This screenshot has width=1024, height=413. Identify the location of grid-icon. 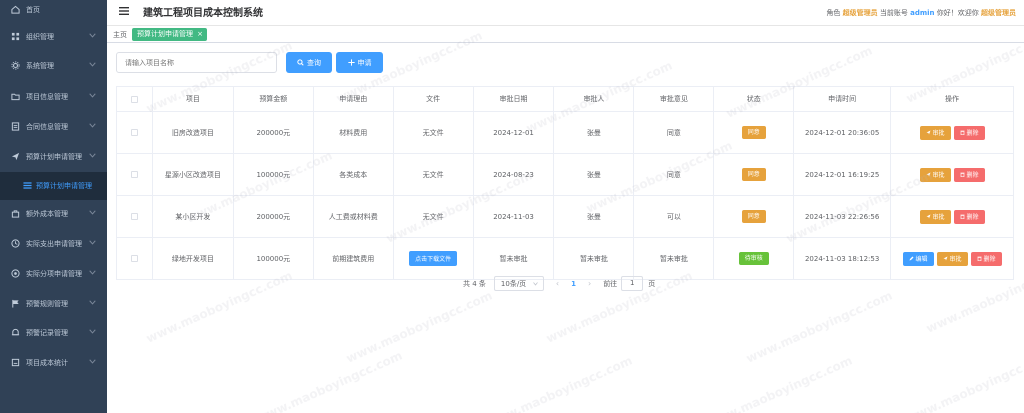
(15, 36).